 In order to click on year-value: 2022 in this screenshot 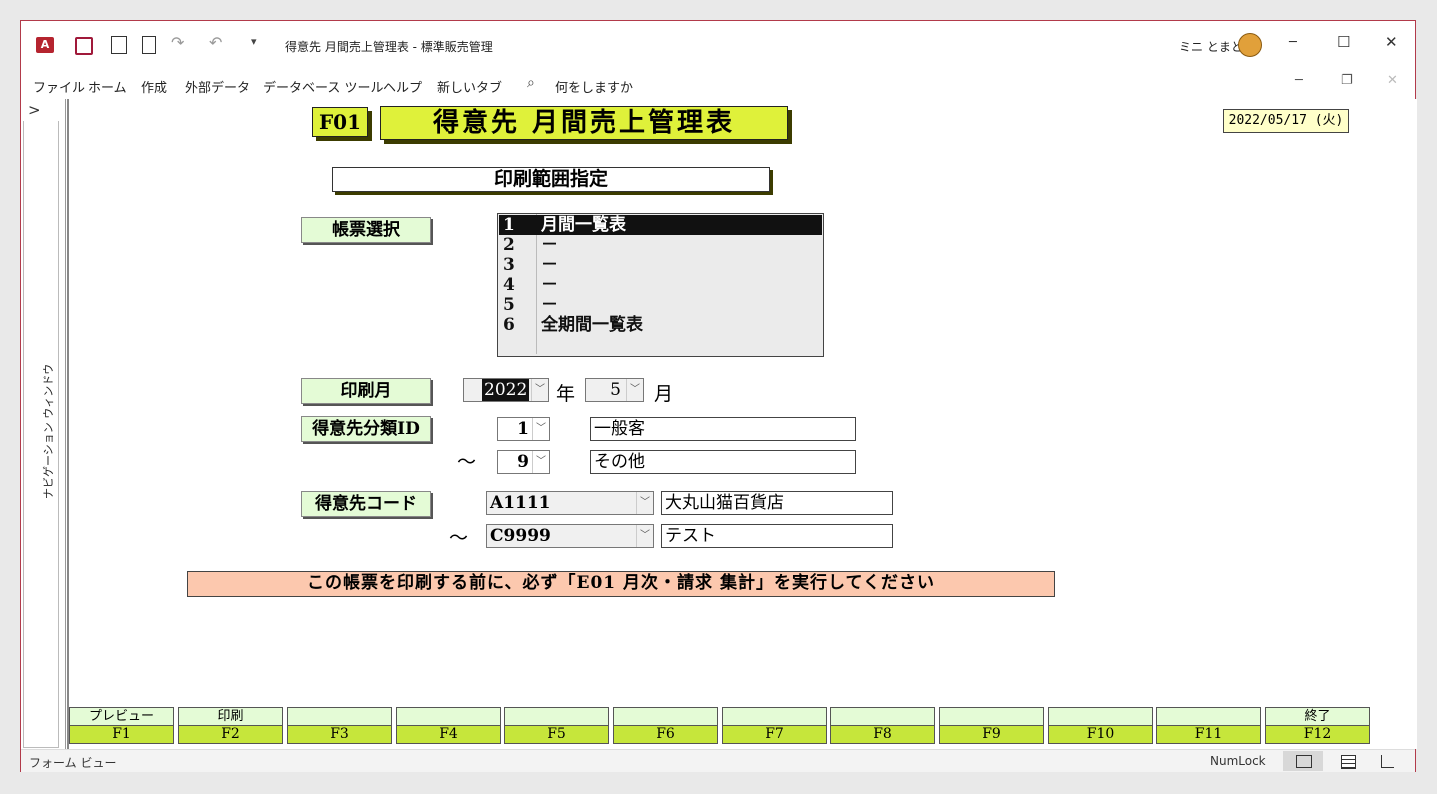, I will do `click(506, 390)`.